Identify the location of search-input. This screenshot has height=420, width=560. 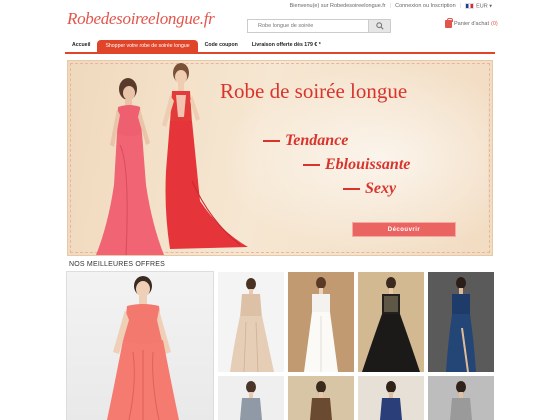
(308, 26).